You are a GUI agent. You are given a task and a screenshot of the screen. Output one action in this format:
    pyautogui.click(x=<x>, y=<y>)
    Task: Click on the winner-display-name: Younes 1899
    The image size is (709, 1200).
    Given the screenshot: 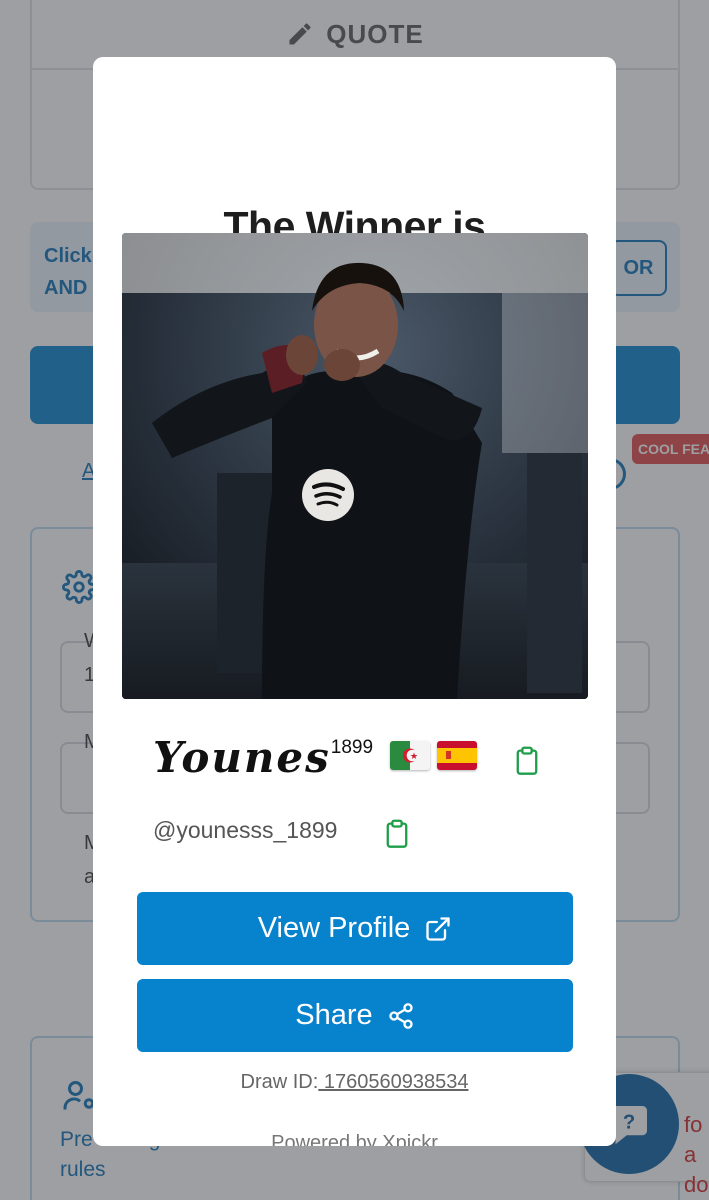 What is the action you would take?
    pyautogui.click(x=263, y=757)
    